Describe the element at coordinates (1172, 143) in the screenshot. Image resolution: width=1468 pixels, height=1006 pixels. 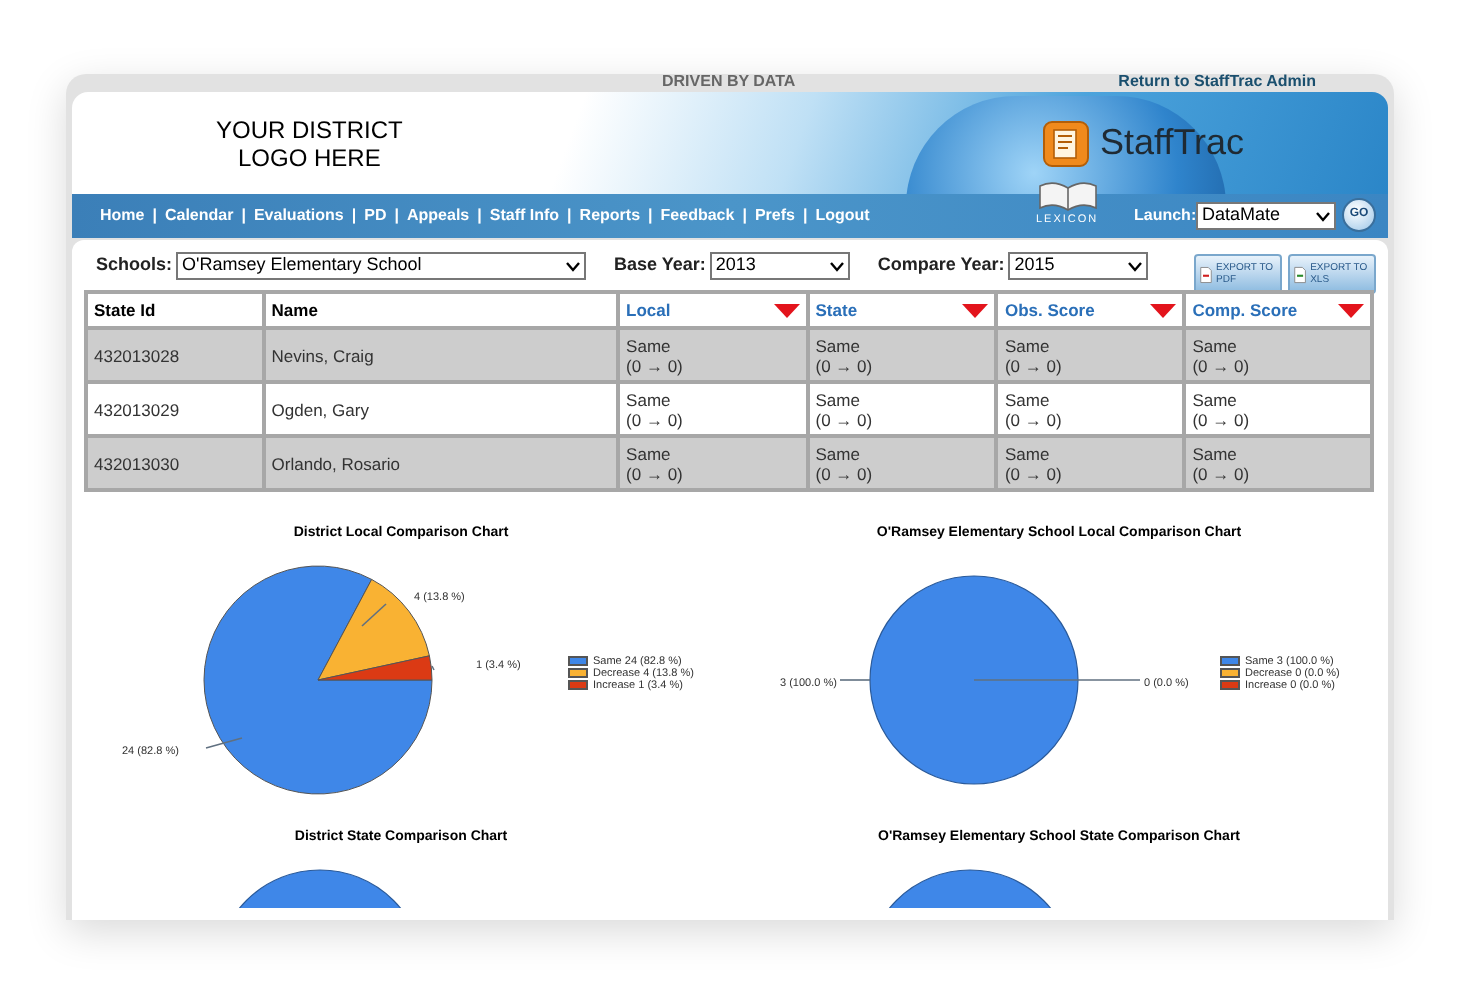
I see `brand-name: StaffTrac` at that location.